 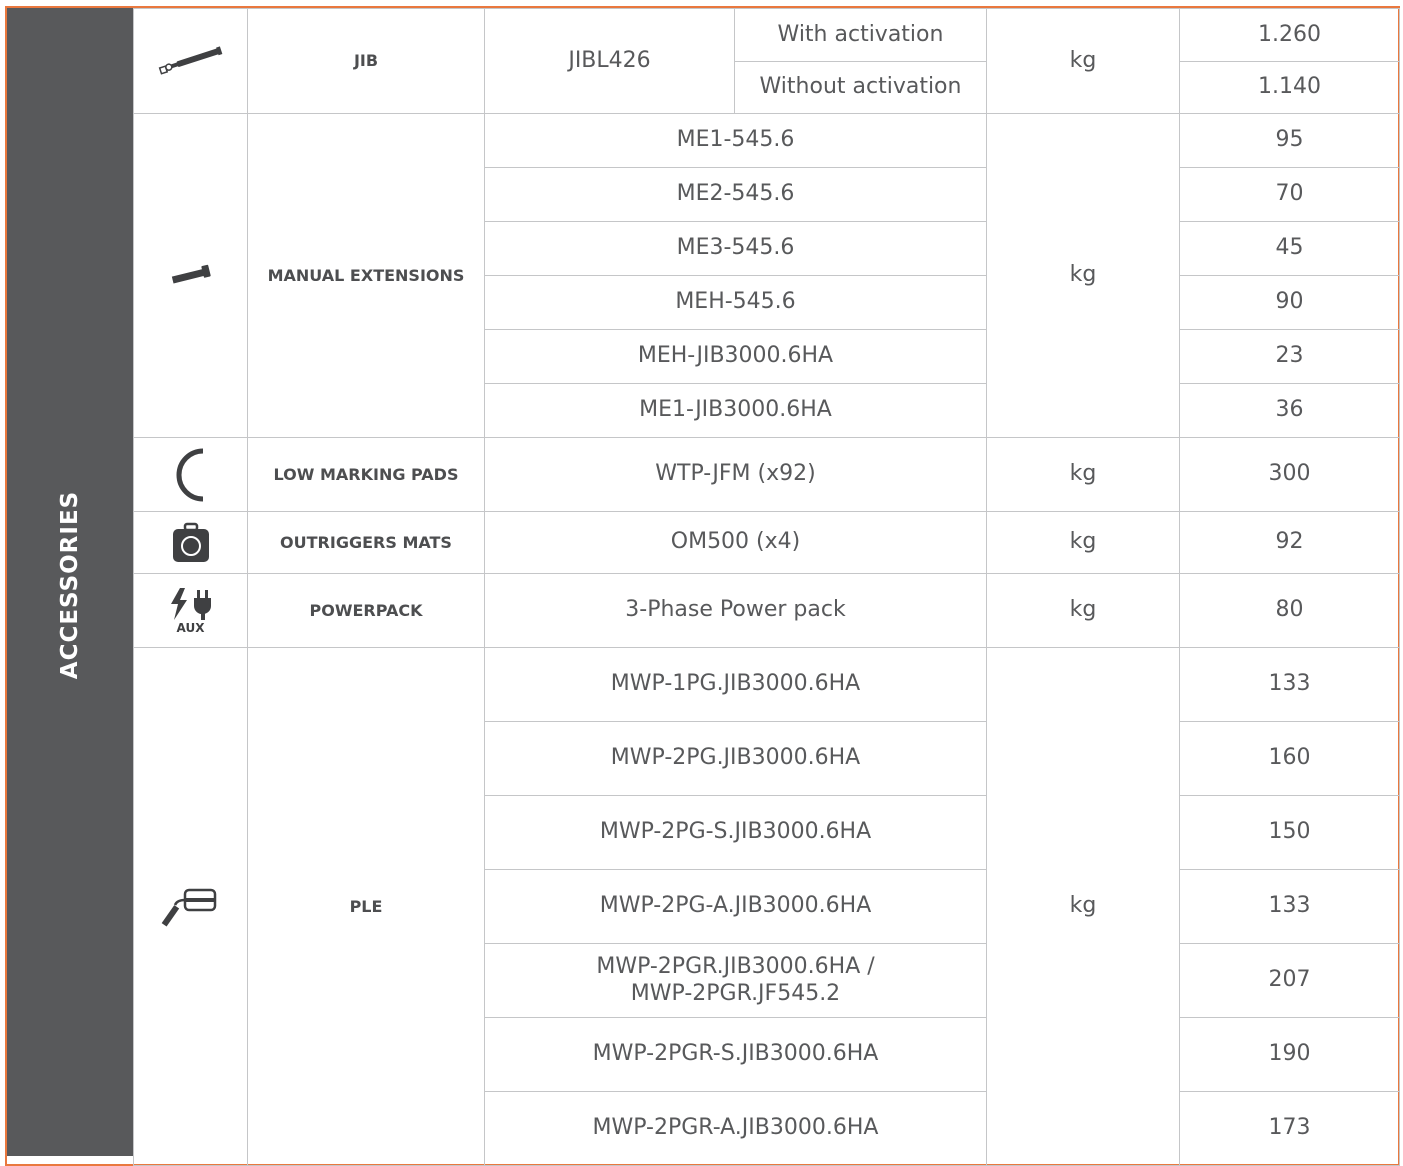 I want to click on table-row: OUTRIGGERS MATS OM500 (x4) kg 92, so click(x=766, y=542).